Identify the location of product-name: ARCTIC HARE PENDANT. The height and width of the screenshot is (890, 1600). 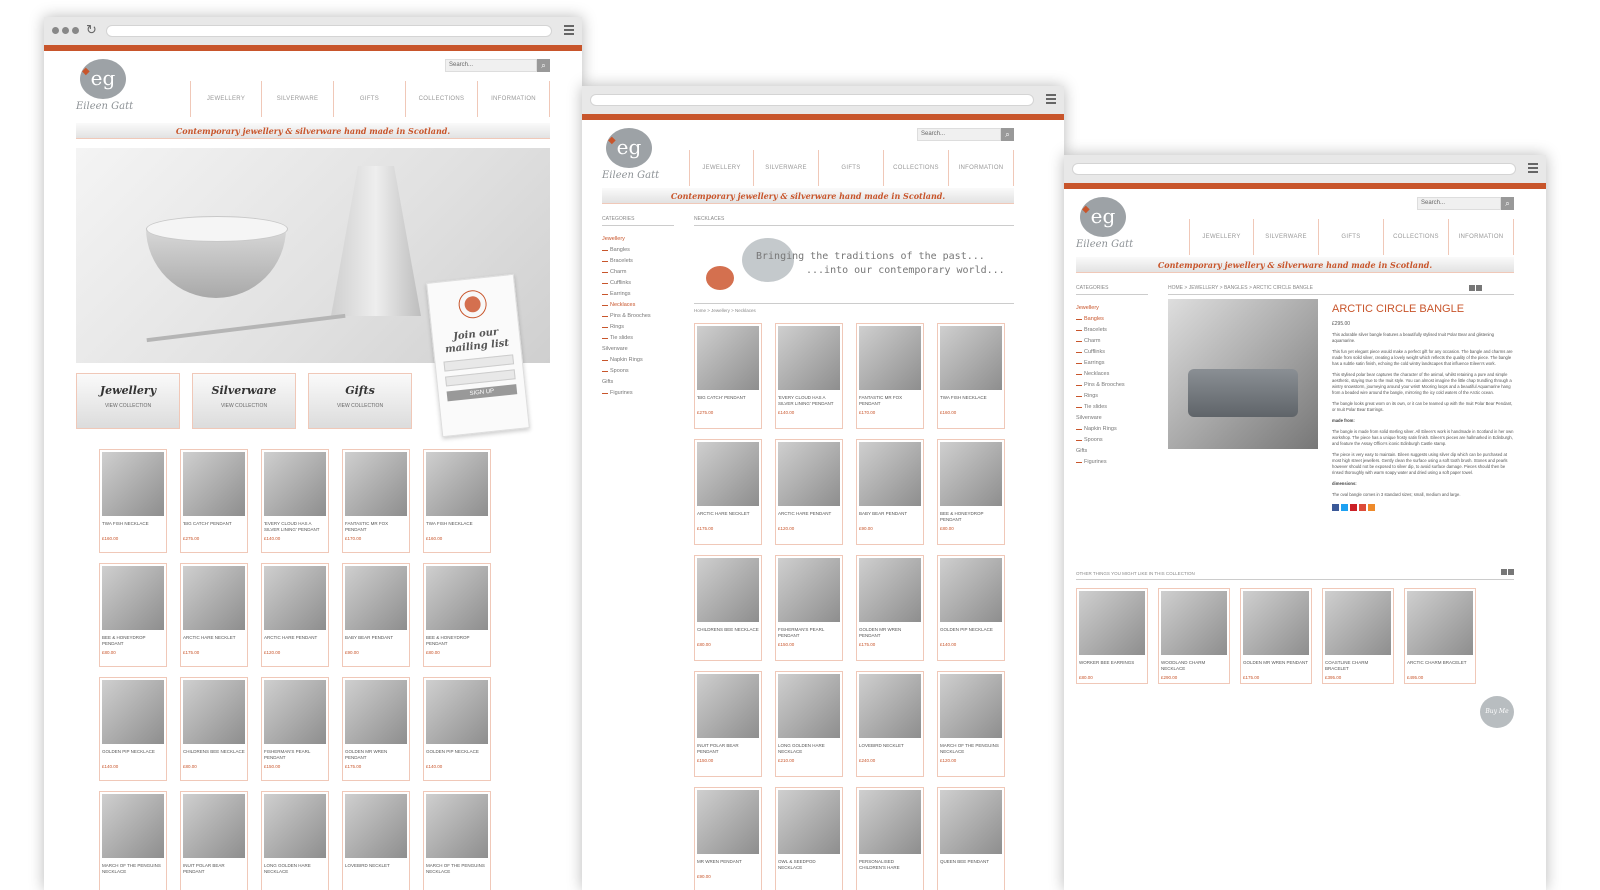
(809, 517).